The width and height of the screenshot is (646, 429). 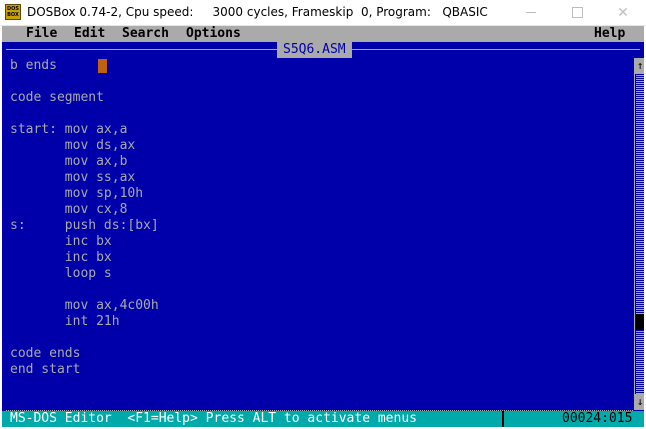 I want to click on code-line: mov sp,10h, so click(x=320, y=194).